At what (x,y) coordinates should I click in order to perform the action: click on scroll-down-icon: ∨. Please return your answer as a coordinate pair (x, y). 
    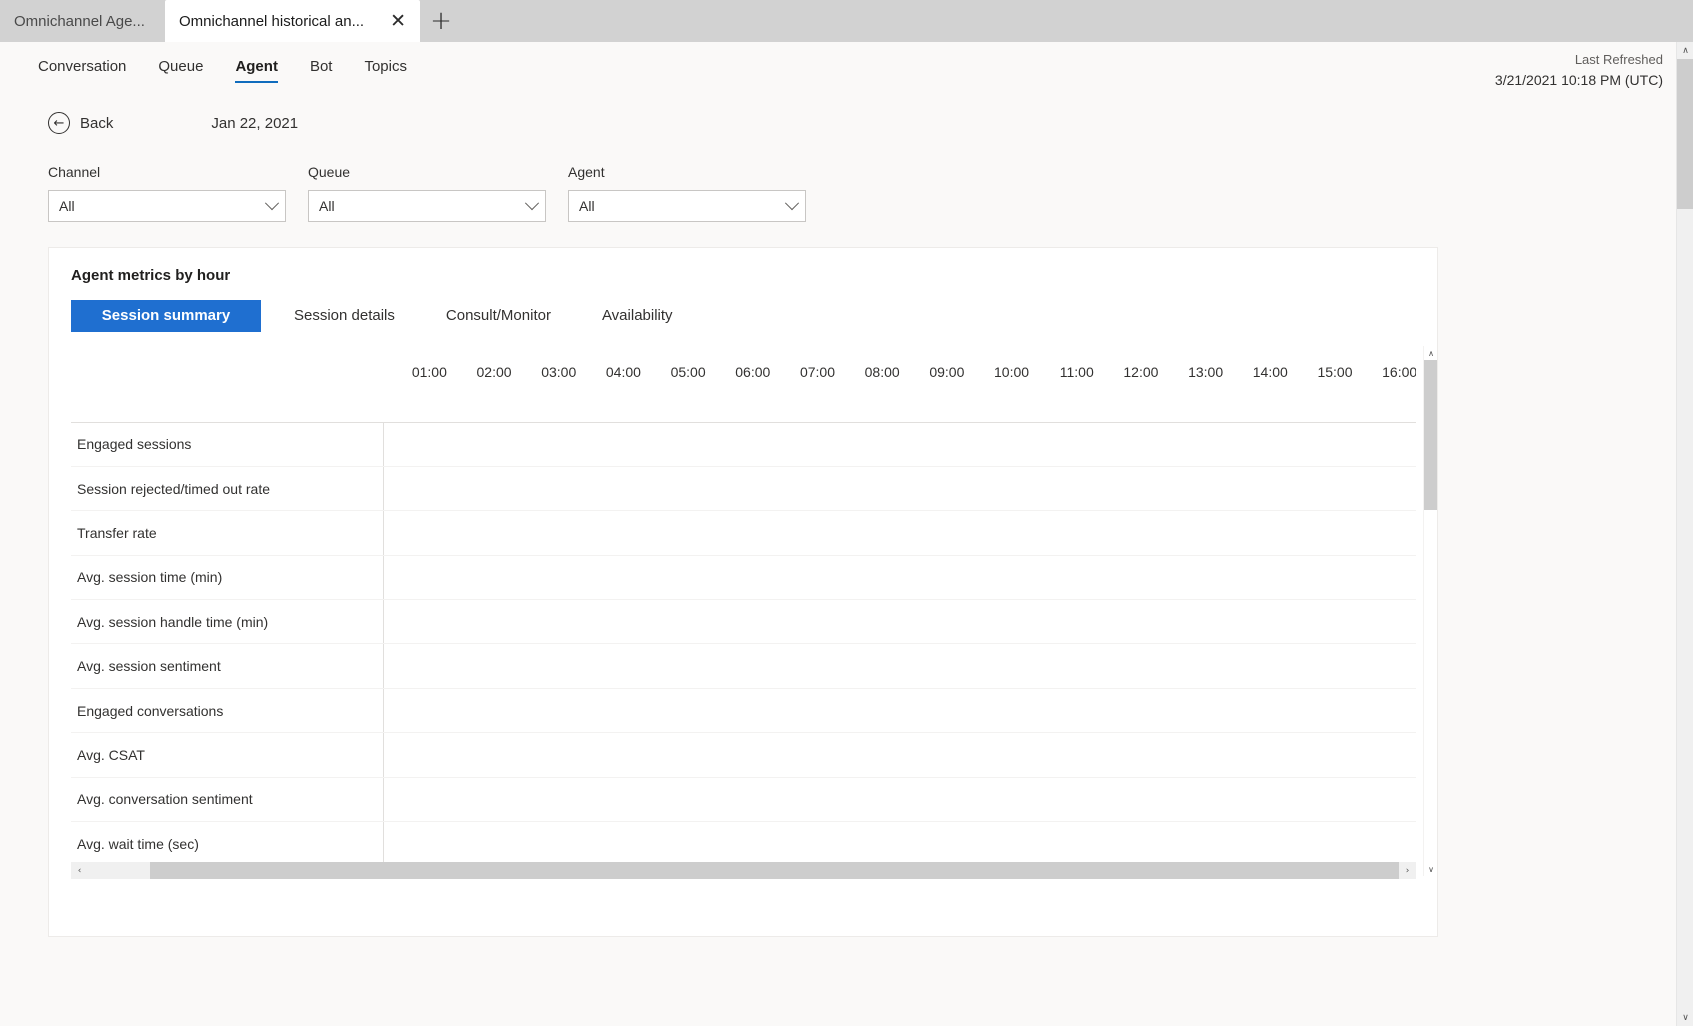
    Looking at the image, I should click on (1685, 1017).